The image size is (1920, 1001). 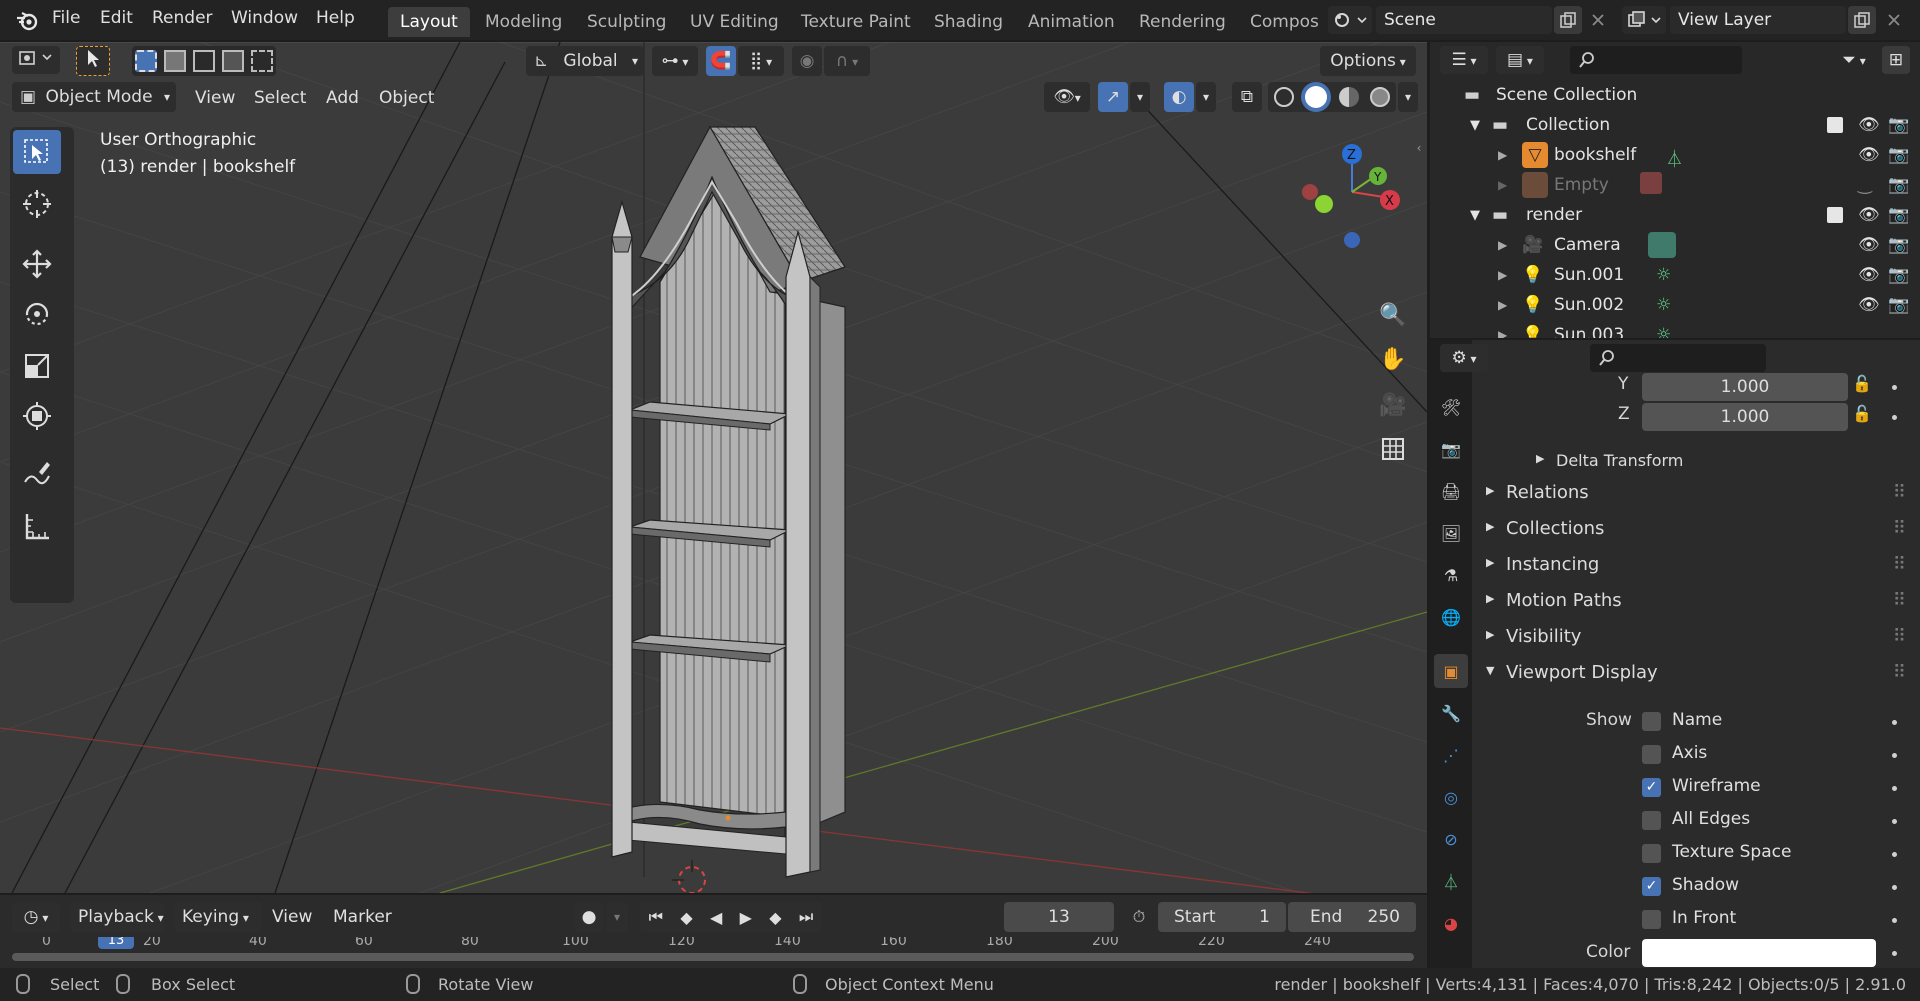 I want to click on tab-data: ⏃, so click(x=1451, y=881).